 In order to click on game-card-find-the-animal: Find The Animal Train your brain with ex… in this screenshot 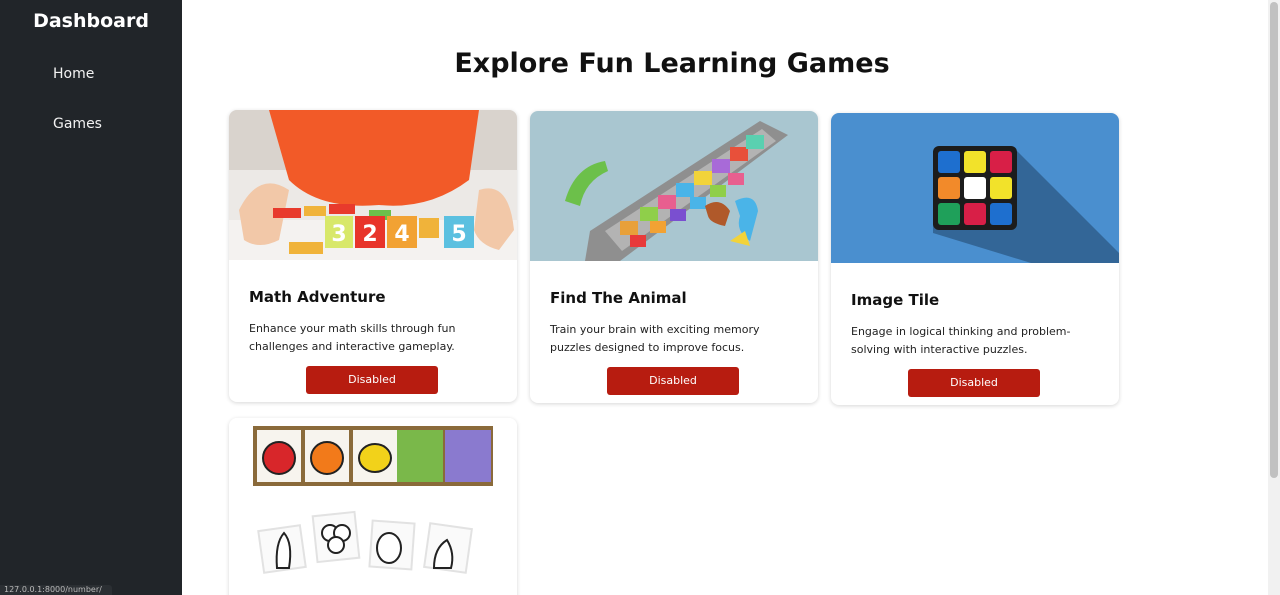, I will do `click(674, 257)`.